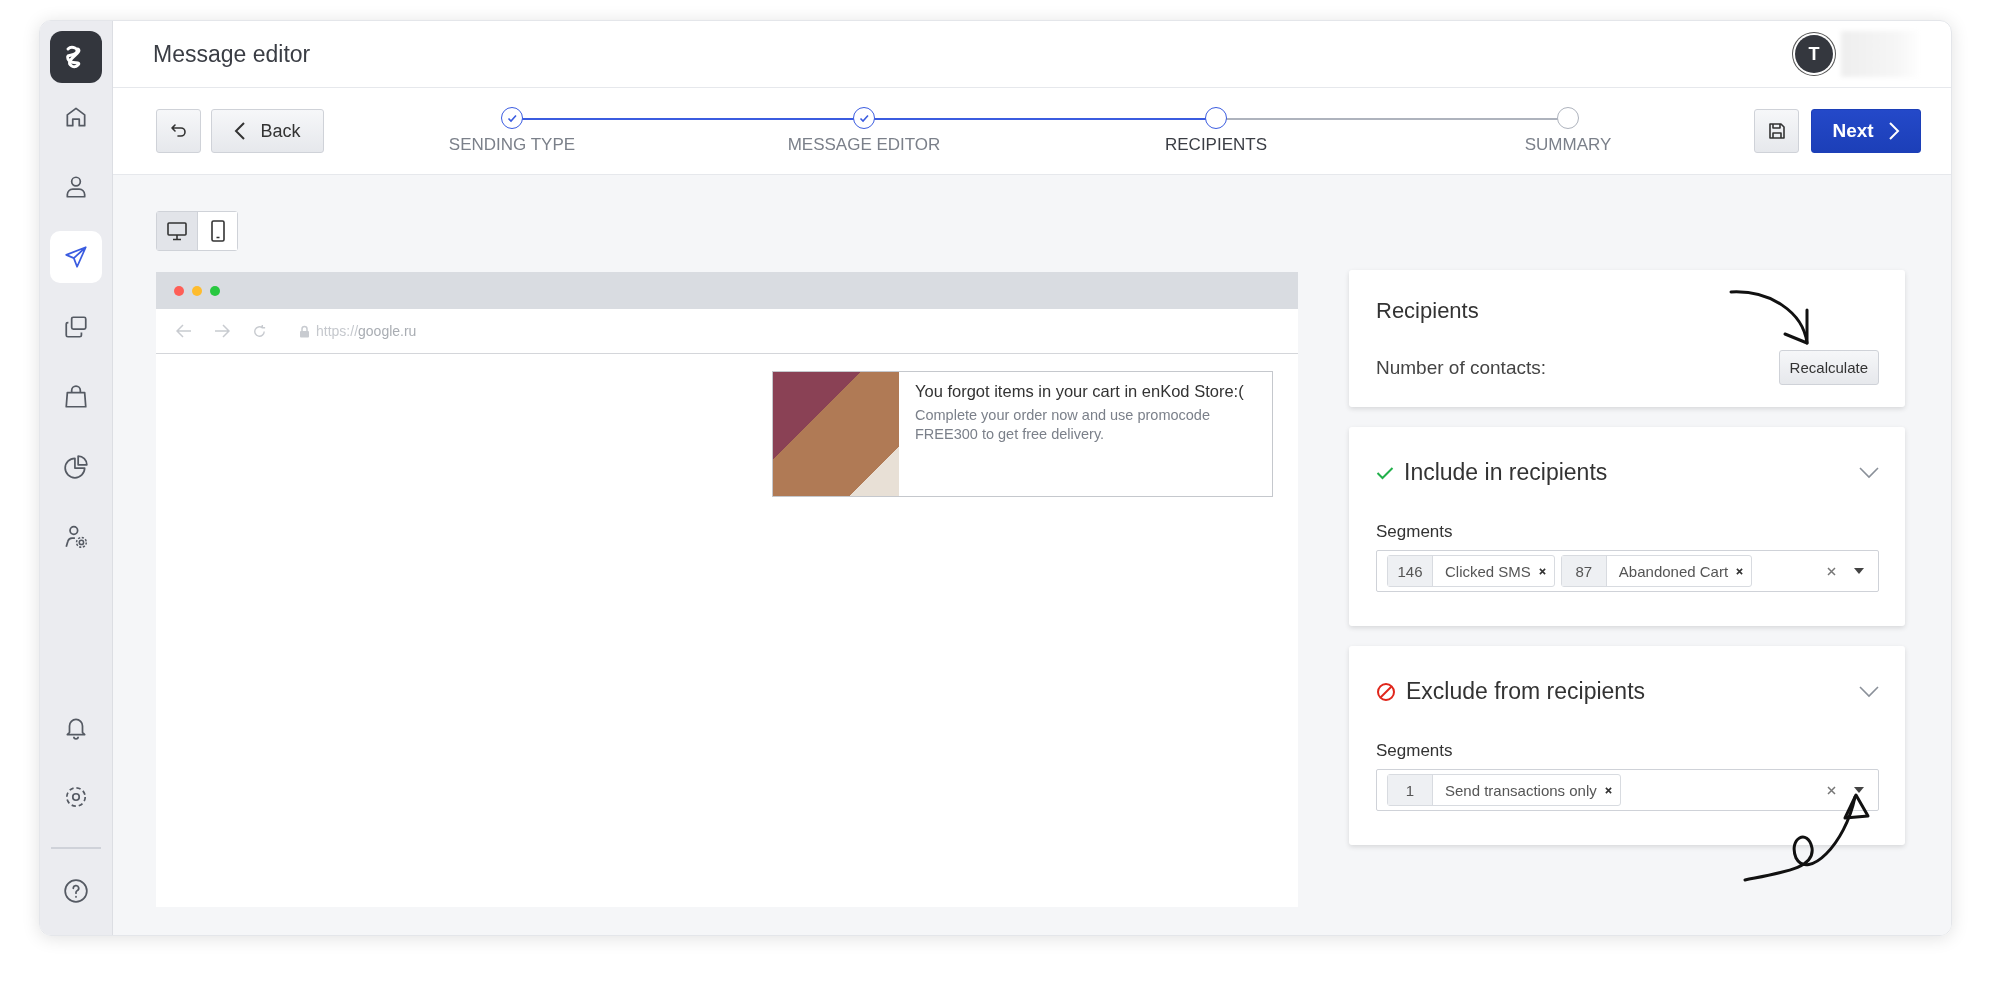  What do you see at coordinates (178, 131) in the screenshot?
I see `undo-button` at bounding box center [178, 131].